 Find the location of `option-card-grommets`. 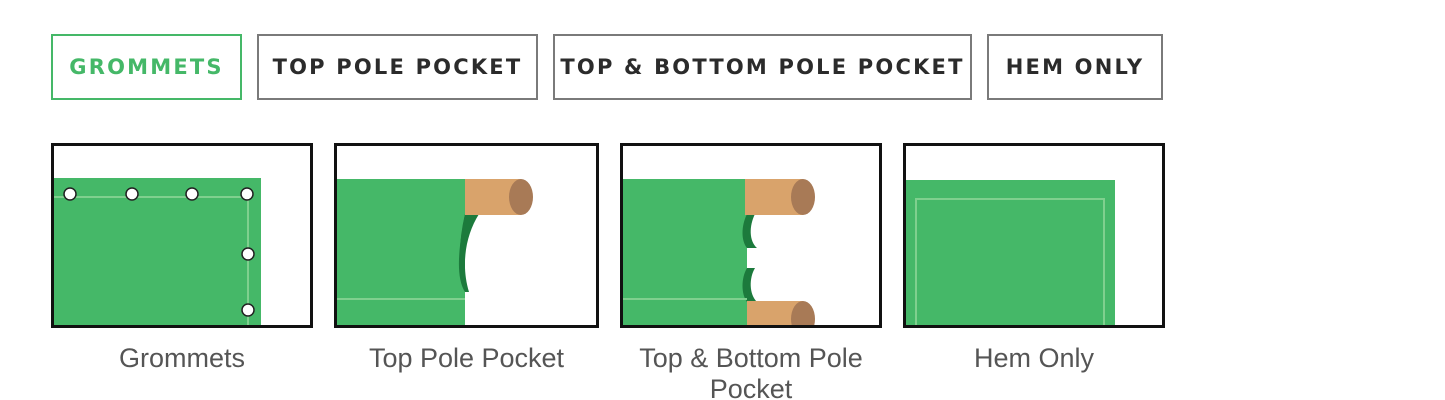

option-card-grommets is located at coordinates (182, 235).